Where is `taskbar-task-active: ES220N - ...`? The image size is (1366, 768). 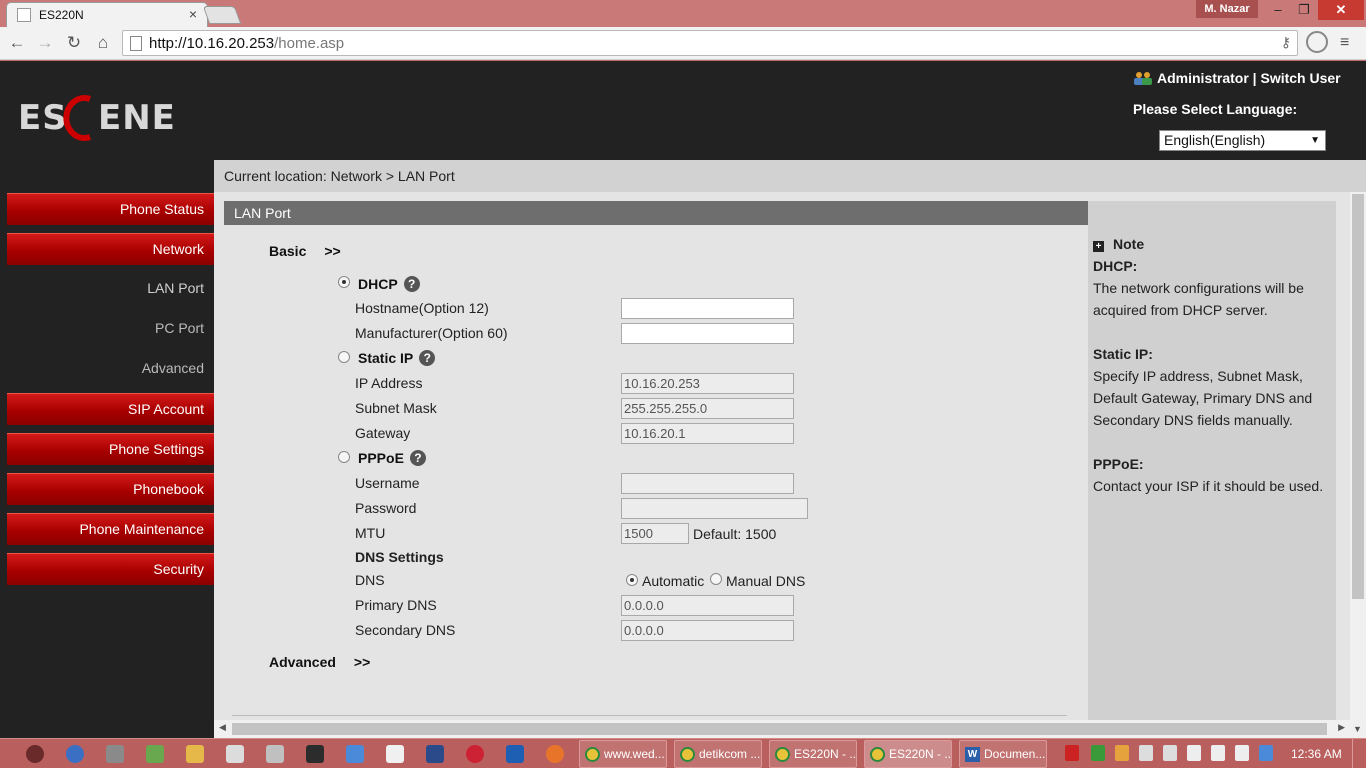 taskbar-task-active: ES220N - ... is located at coordinates (908, 754).